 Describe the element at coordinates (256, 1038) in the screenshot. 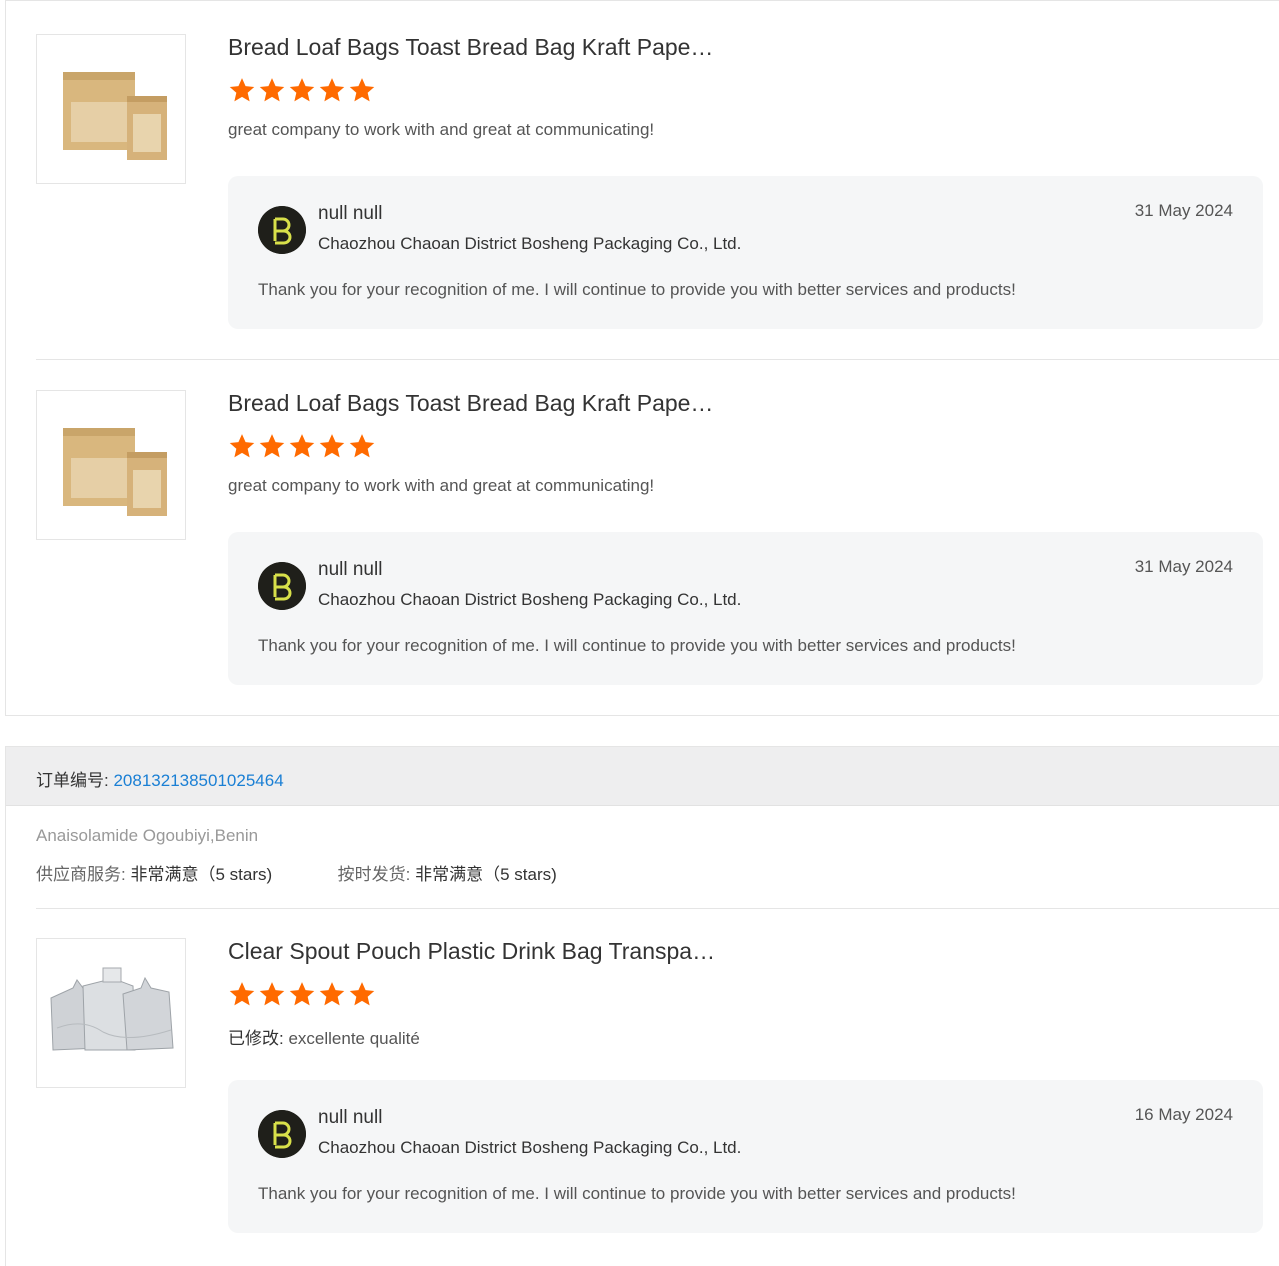

I see `edited-prefix: 已修改:` at that location.